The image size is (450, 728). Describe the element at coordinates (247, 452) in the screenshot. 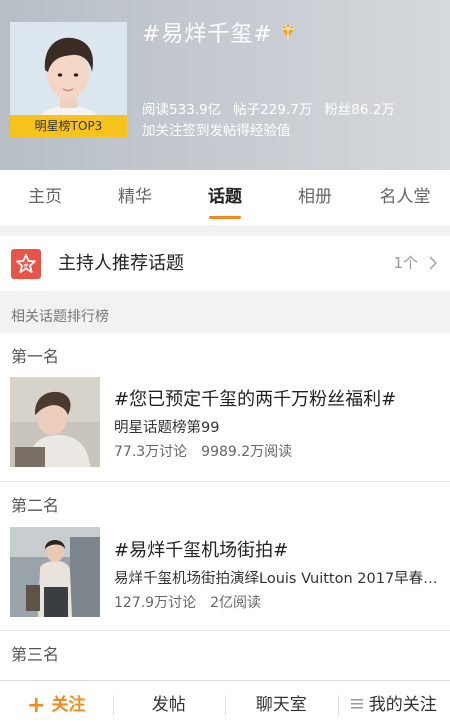

I see `read-count: 9989.2万阅读` at that location.